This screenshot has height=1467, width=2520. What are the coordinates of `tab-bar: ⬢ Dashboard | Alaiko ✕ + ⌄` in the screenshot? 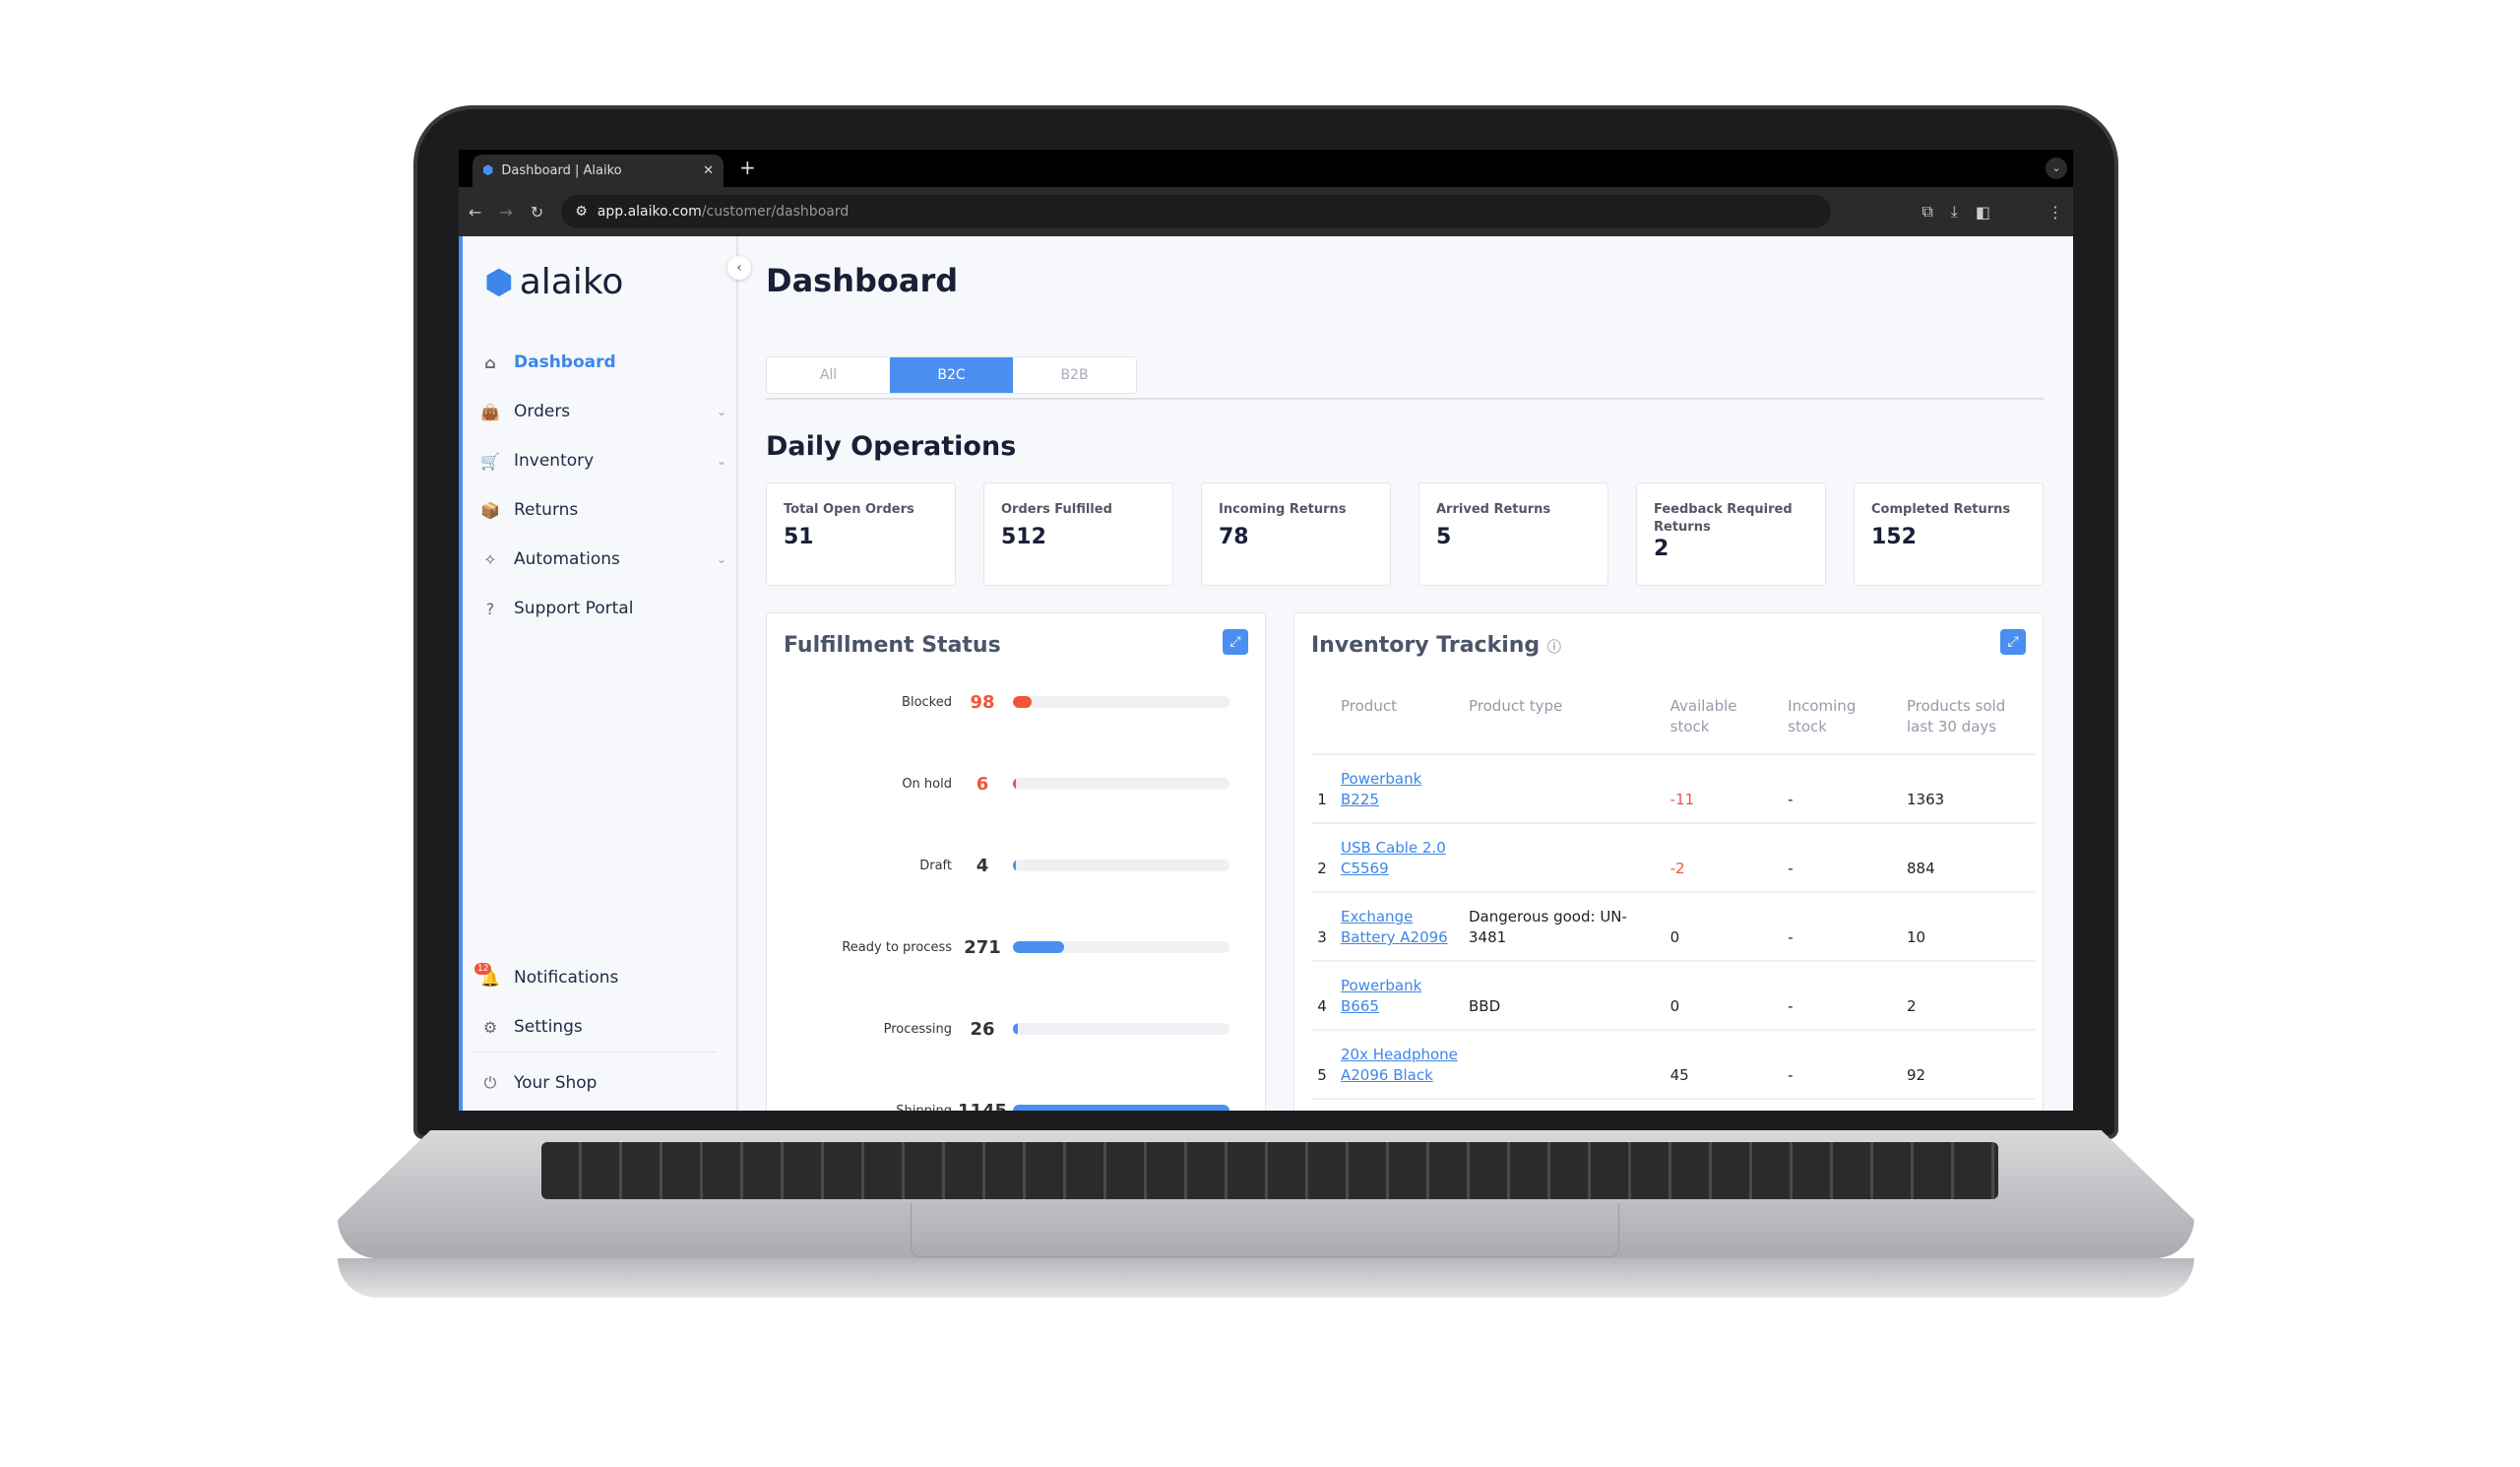 It's located at (1266, 168).